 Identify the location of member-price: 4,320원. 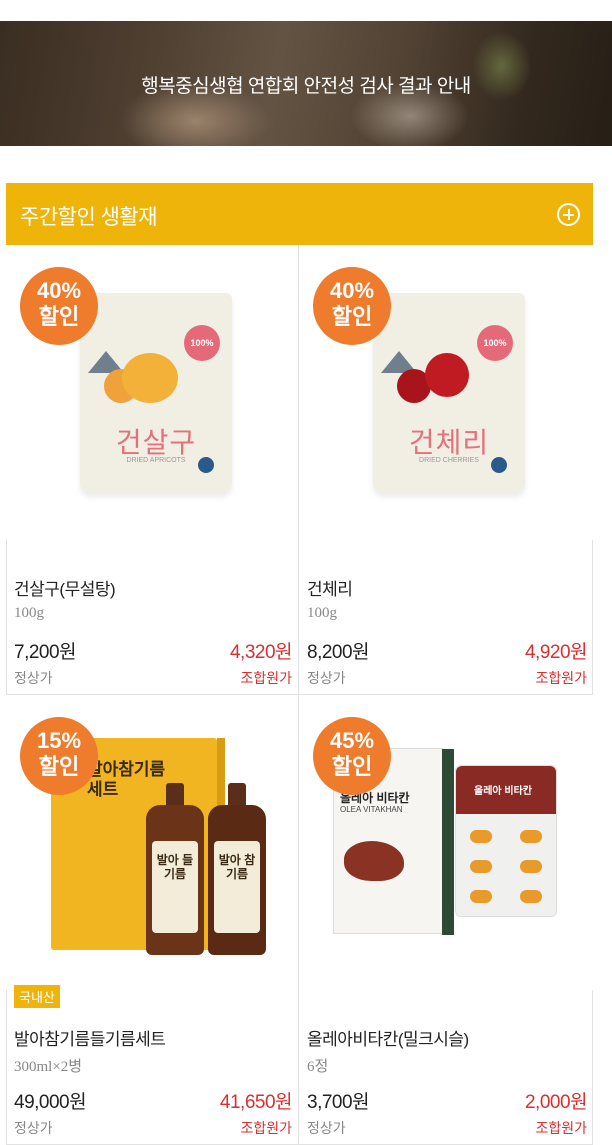
(261, 652).